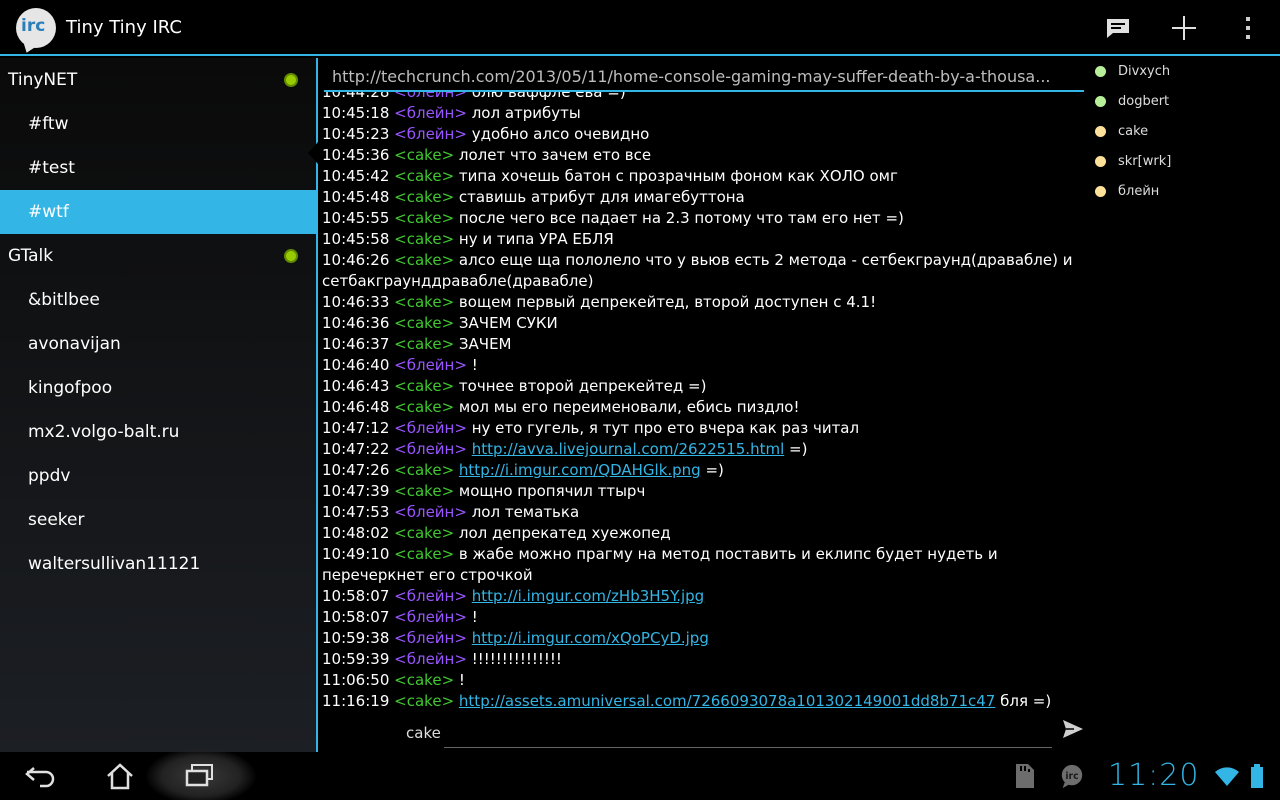 The height and width of the screenshot is (800, 1280). I want to click on message-timestamp: 10:48:02, so click(356, 533).